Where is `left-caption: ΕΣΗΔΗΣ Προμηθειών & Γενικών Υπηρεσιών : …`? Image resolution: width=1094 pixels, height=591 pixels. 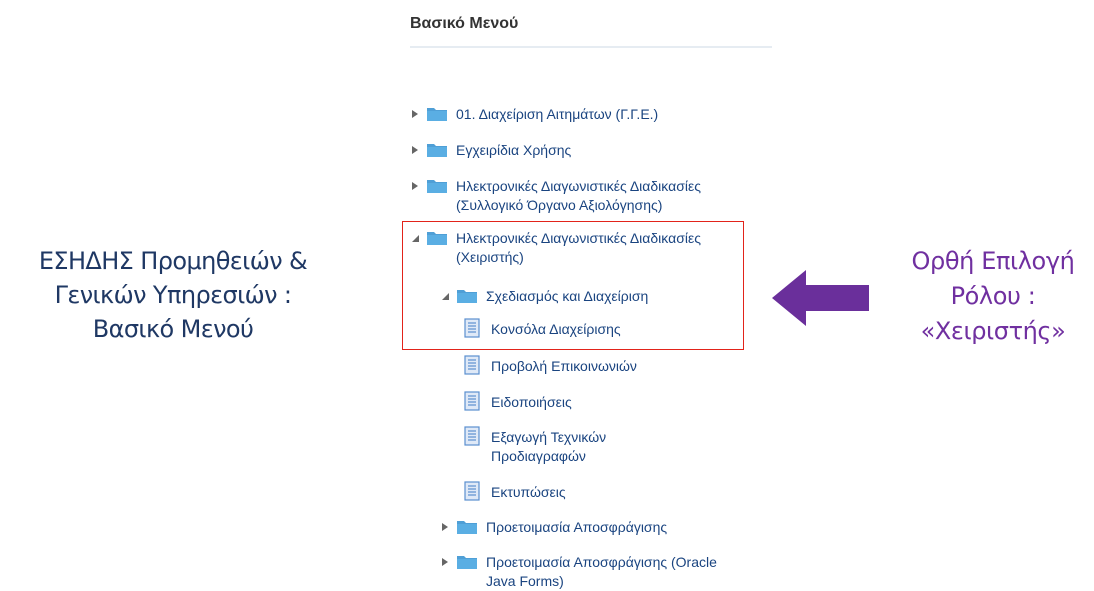 left-caption: ΕΣΗΔΗΣ Προμηθειών & Γενικών Υπηρεσιών : … is located at coordinates (173, 295).